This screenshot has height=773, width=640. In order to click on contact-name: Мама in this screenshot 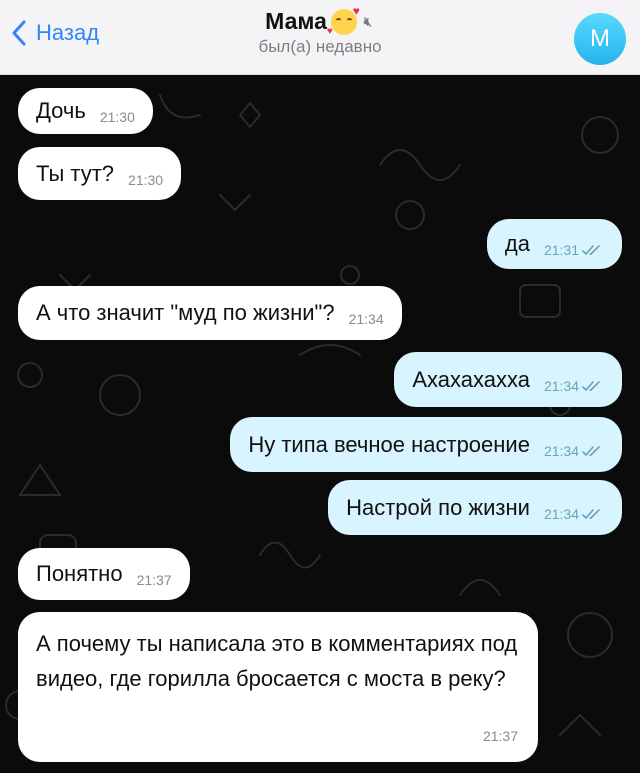, I will do `click(296, 21)`.